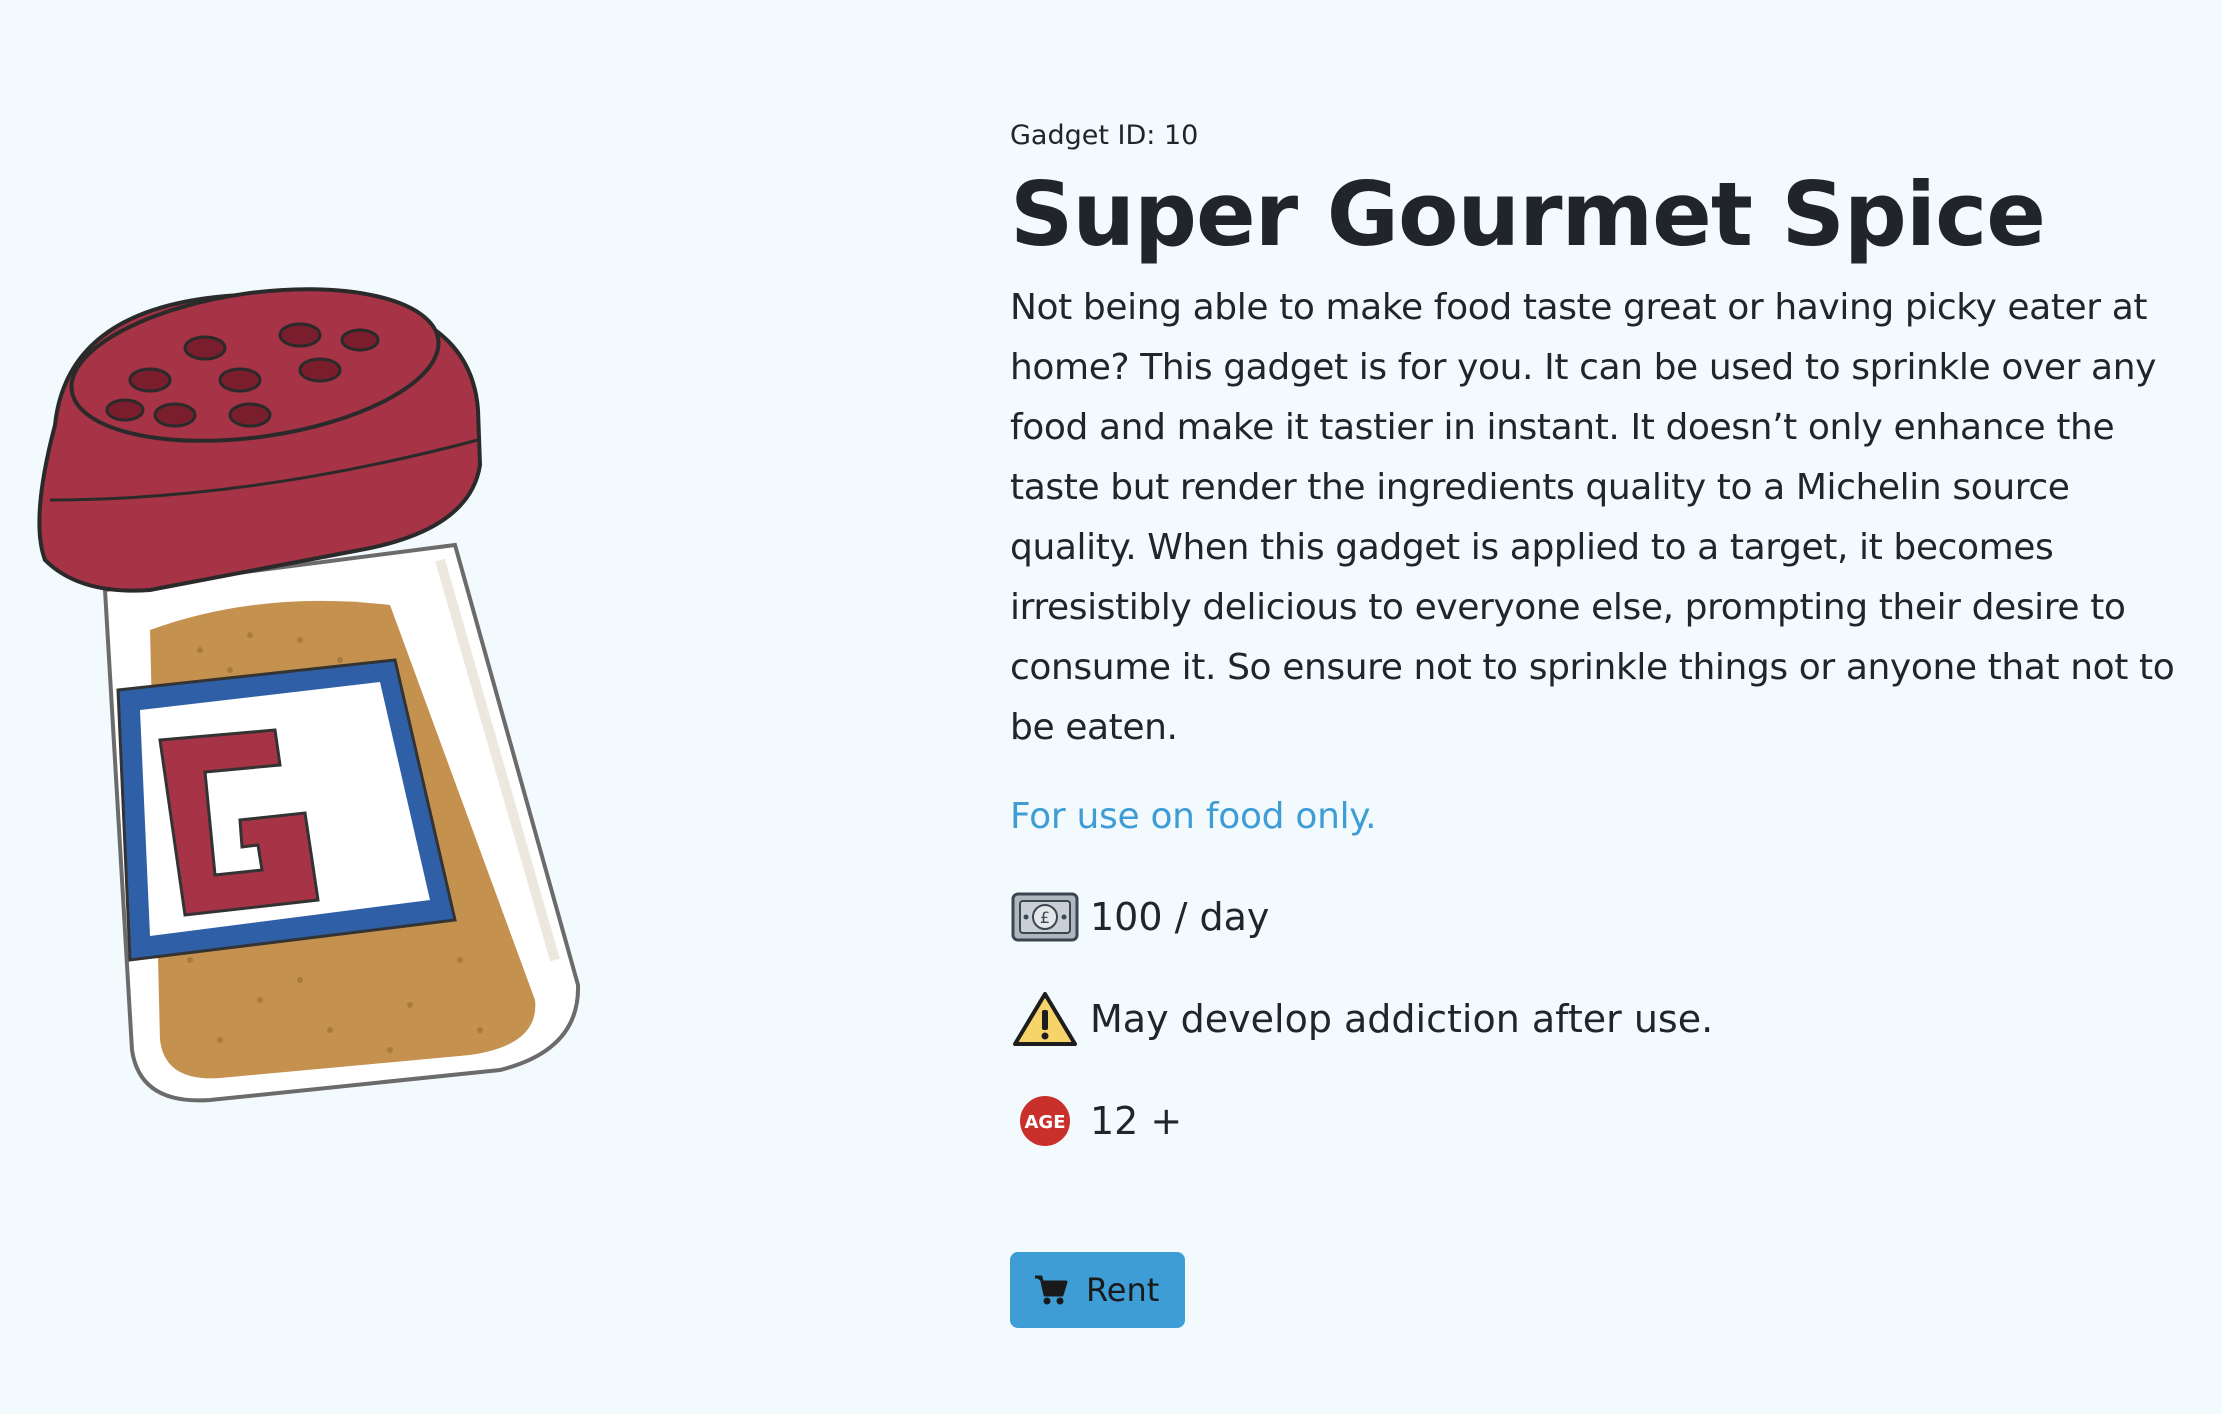 The height and width of the screenshot is (1414, 2222). I want to click on banknote-pound-icon: £, so click(1045, 917).